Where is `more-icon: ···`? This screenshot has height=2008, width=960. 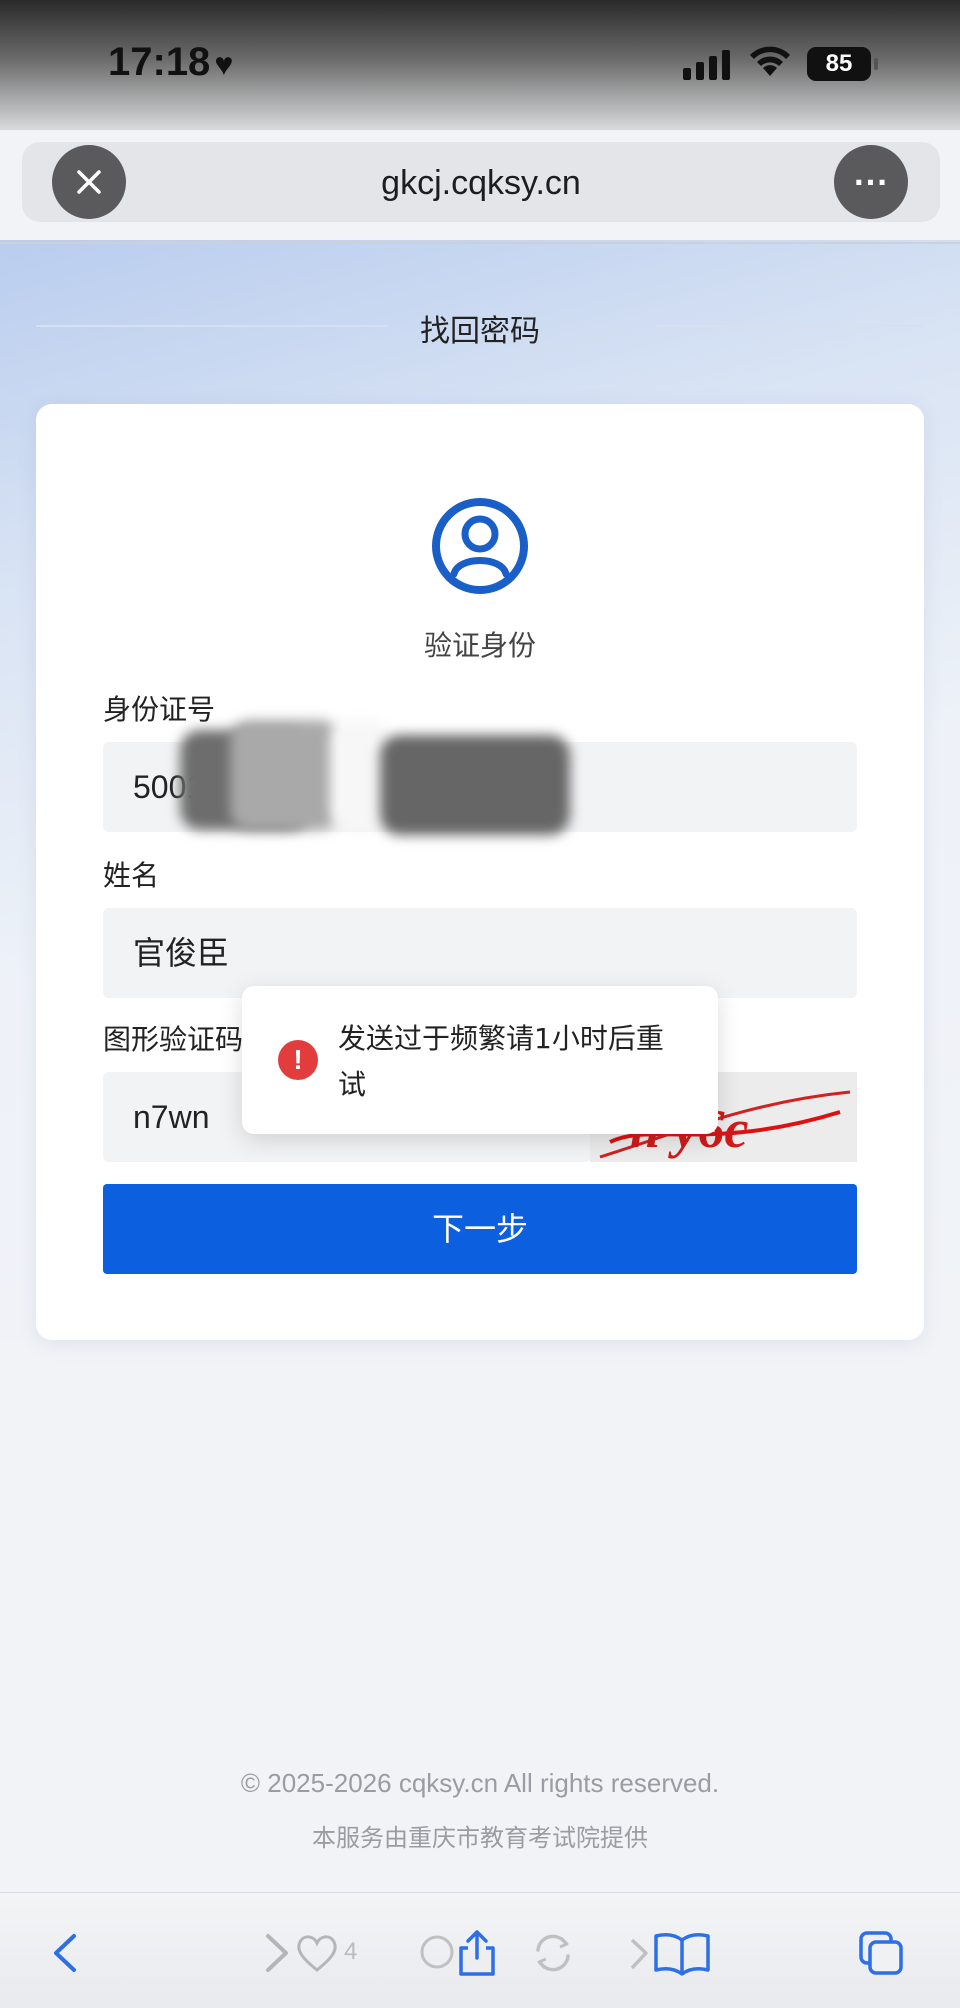 more-icon: ··· is located at coordinates (871, 182).